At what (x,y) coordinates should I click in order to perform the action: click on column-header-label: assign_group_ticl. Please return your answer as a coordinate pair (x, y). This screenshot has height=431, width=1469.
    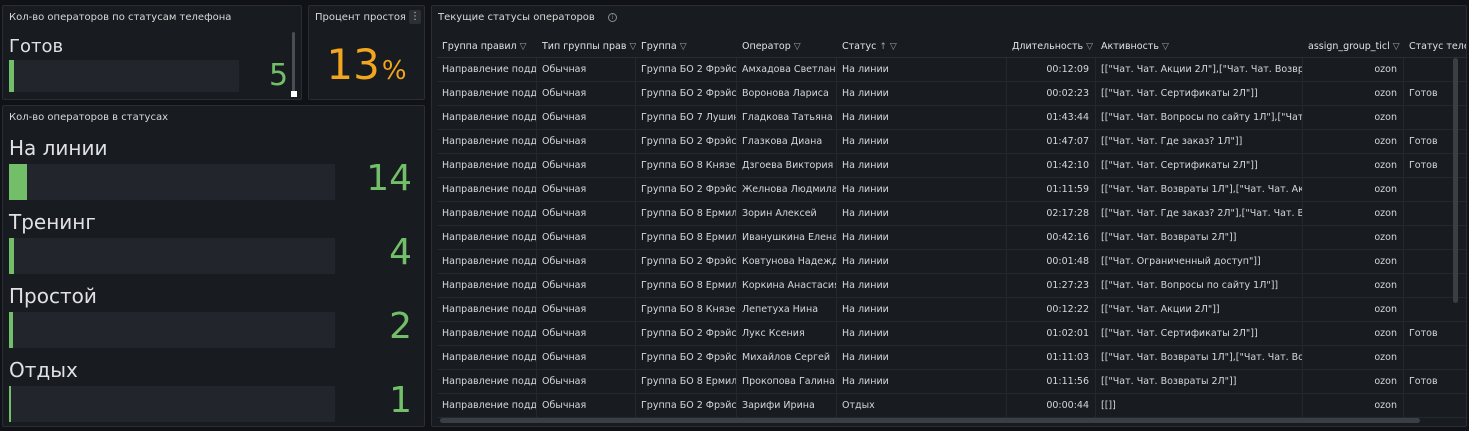
    Looking at the image, I should click on (1349, 46).